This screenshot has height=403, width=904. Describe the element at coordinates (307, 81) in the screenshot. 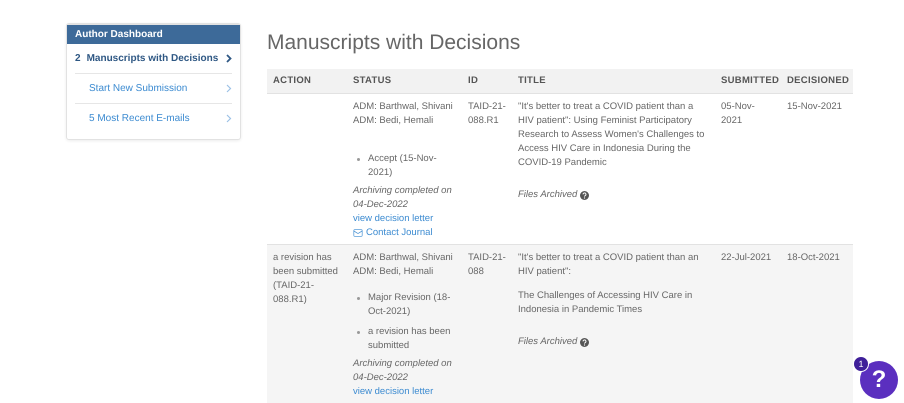

I see `column-header: ACTION` at that location.